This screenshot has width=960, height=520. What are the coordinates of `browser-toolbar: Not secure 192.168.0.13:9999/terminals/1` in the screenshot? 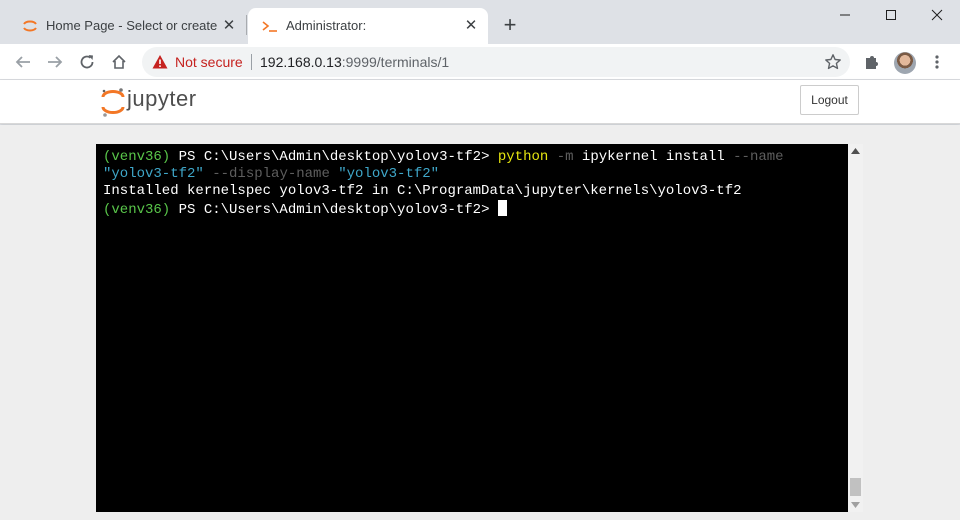 It's located at (480, 62).